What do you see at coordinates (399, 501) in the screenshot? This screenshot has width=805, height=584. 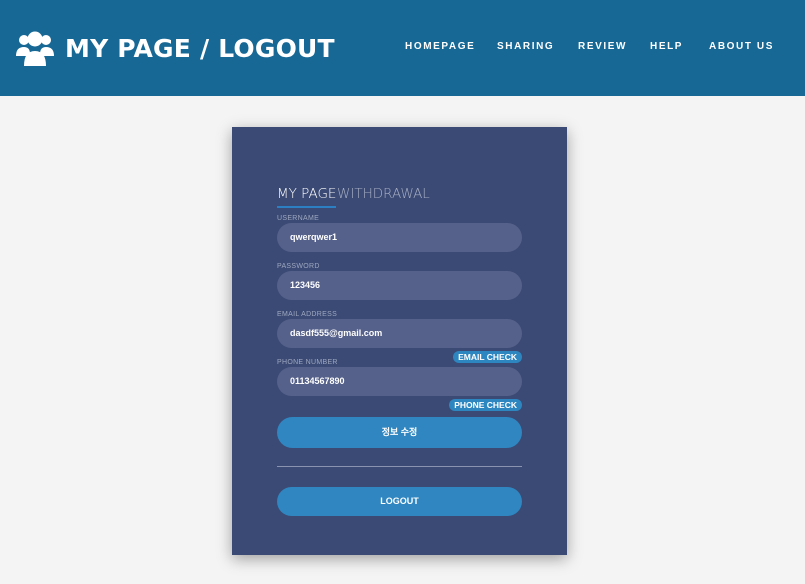 I see `logout-button: LOGOUT` at bounding box center [399, 501].